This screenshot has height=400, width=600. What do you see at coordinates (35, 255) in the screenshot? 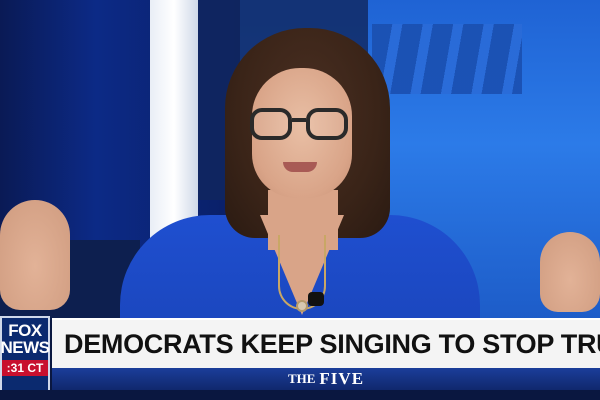
I see `anchor-hand-left` at bounding box center [35, 255].